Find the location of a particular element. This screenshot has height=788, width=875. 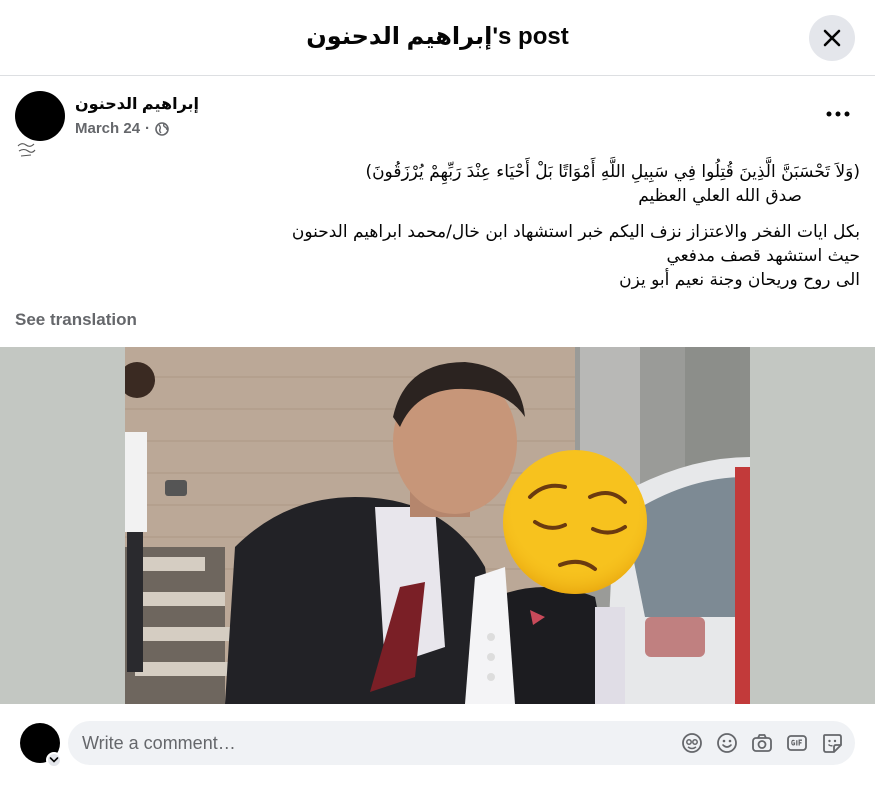

author-avatar is located at coordinates (40, 116).